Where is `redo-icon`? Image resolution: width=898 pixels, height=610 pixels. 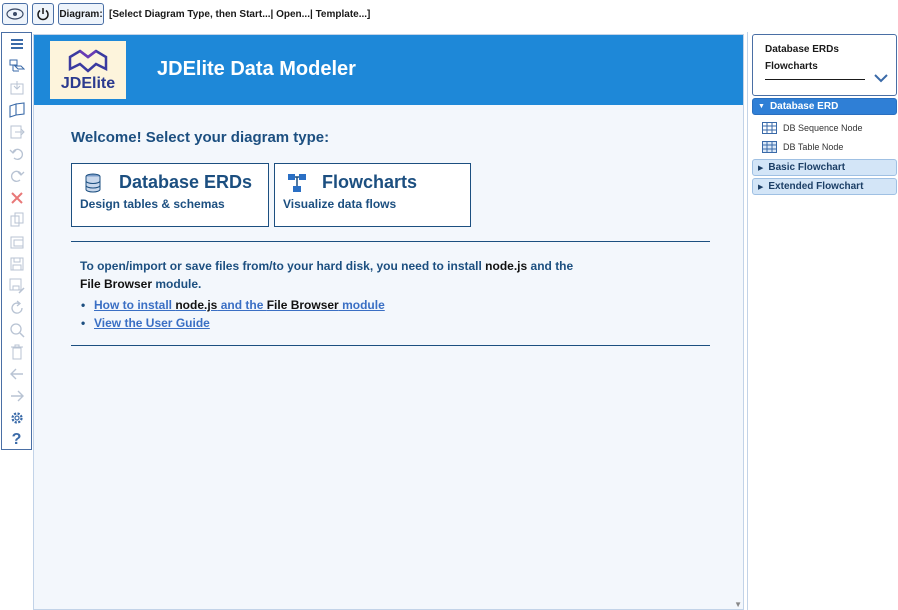
redo-icon is located at coordinates (17, 176).